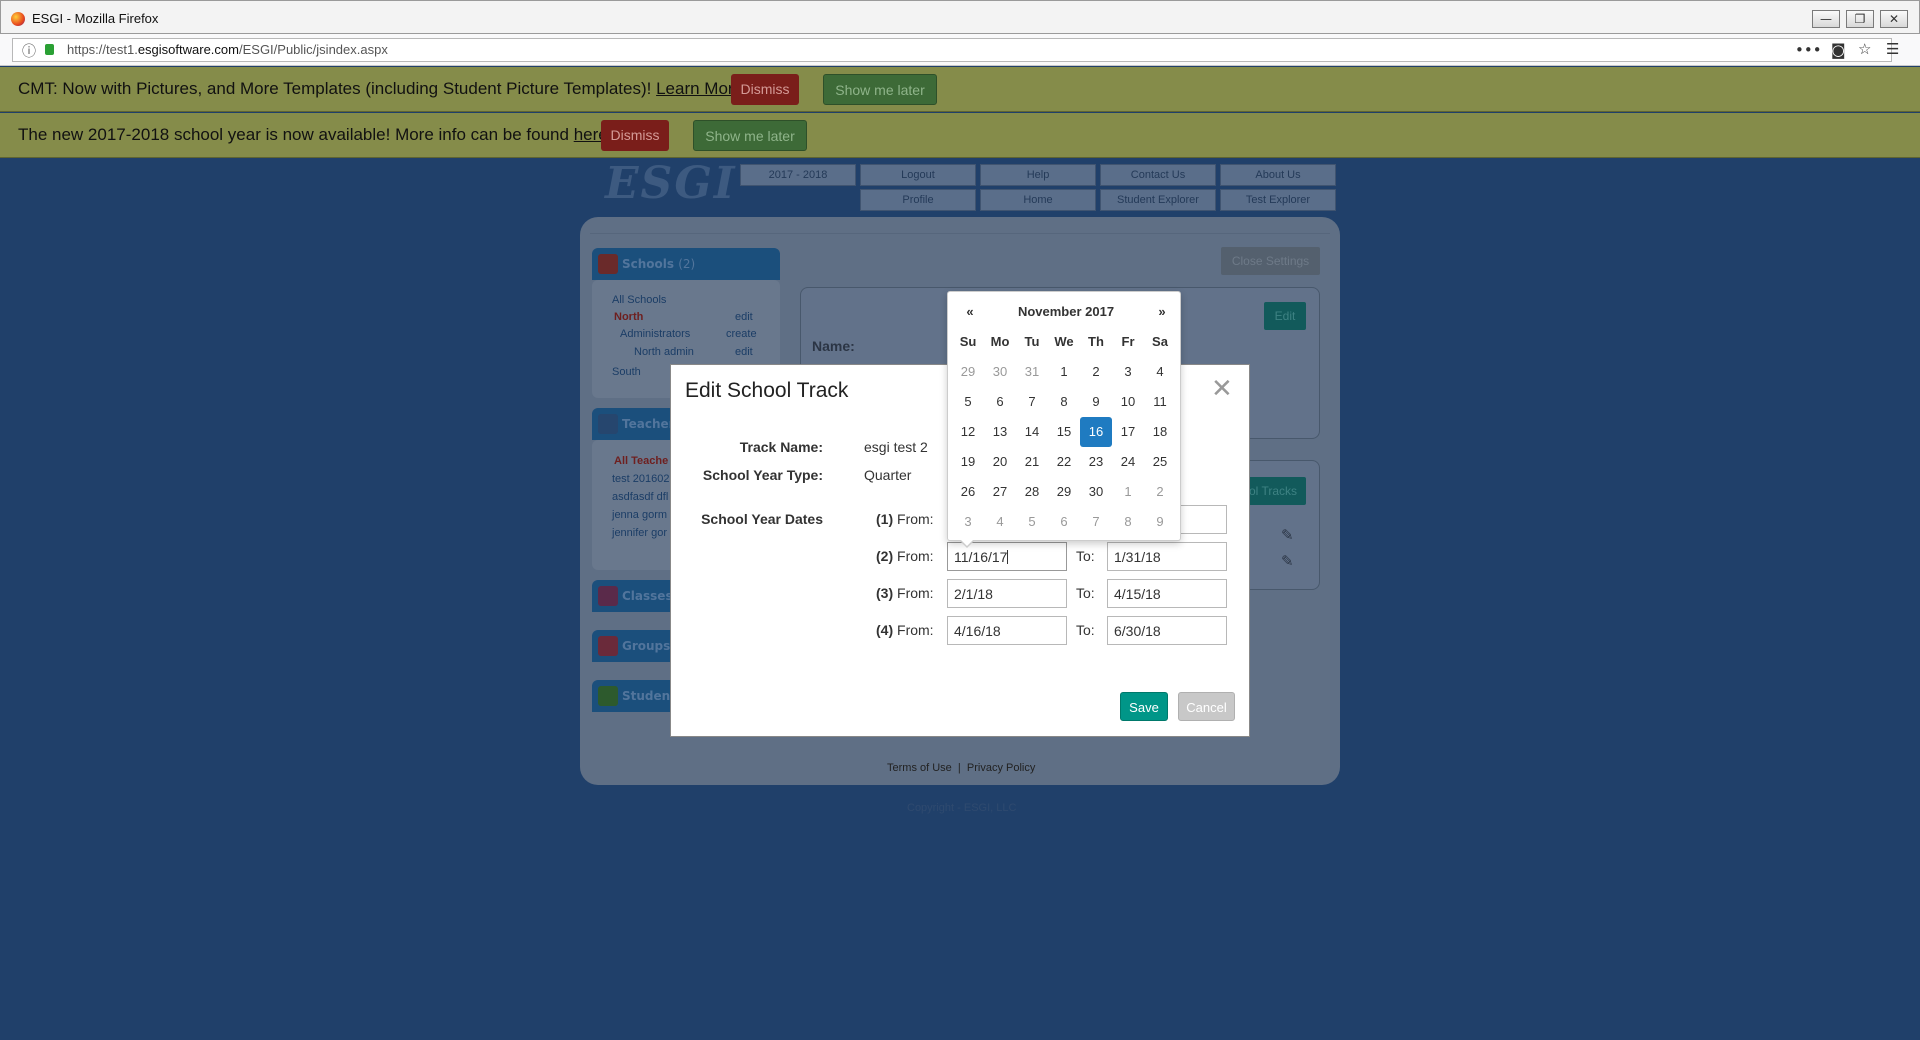  I want to click on school-all: All Schools, so click(639, 300).